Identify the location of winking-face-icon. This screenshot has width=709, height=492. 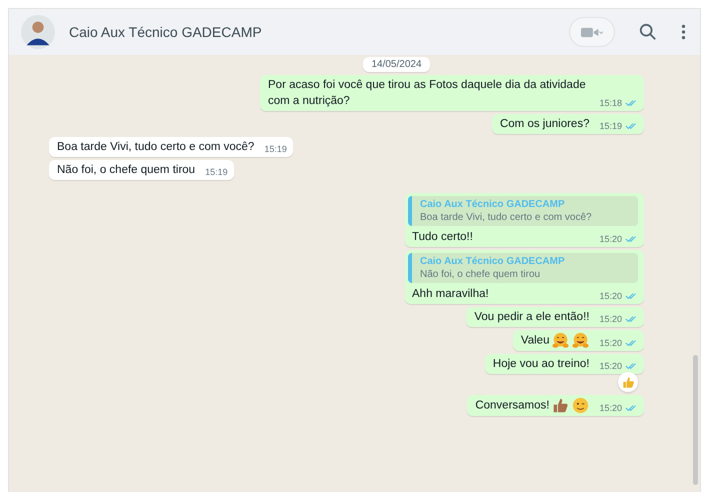
(581, 405).